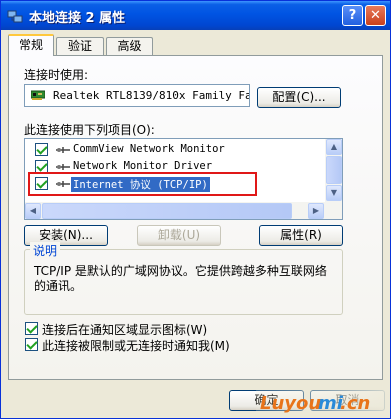  What do you see at coordinates (129, 46) in the screenshot?
I see `tab-advanced: 高级` at bounding box center [129, 46].